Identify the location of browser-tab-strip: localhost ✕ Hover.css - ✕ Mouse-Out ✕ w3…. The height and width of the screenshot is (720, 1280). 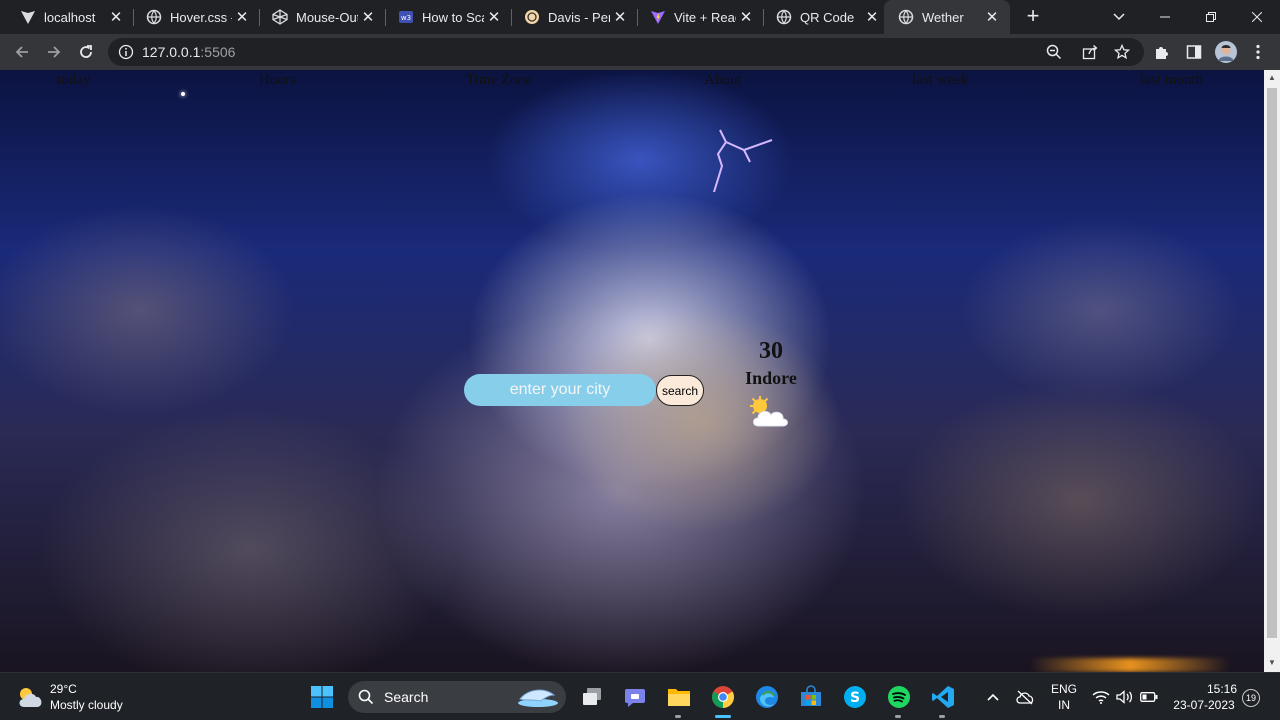
(640, 17).